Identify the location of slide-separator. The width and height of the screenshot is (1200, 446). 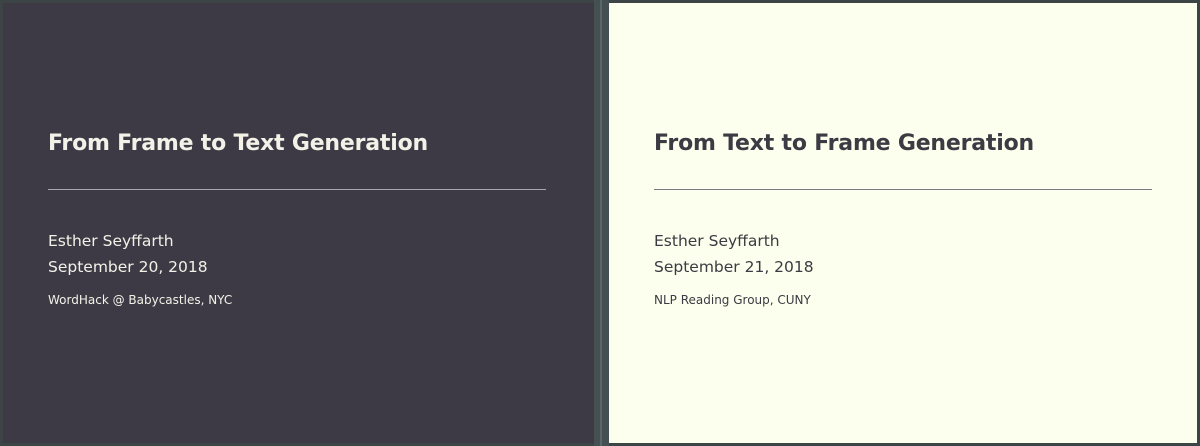
(601, 223).